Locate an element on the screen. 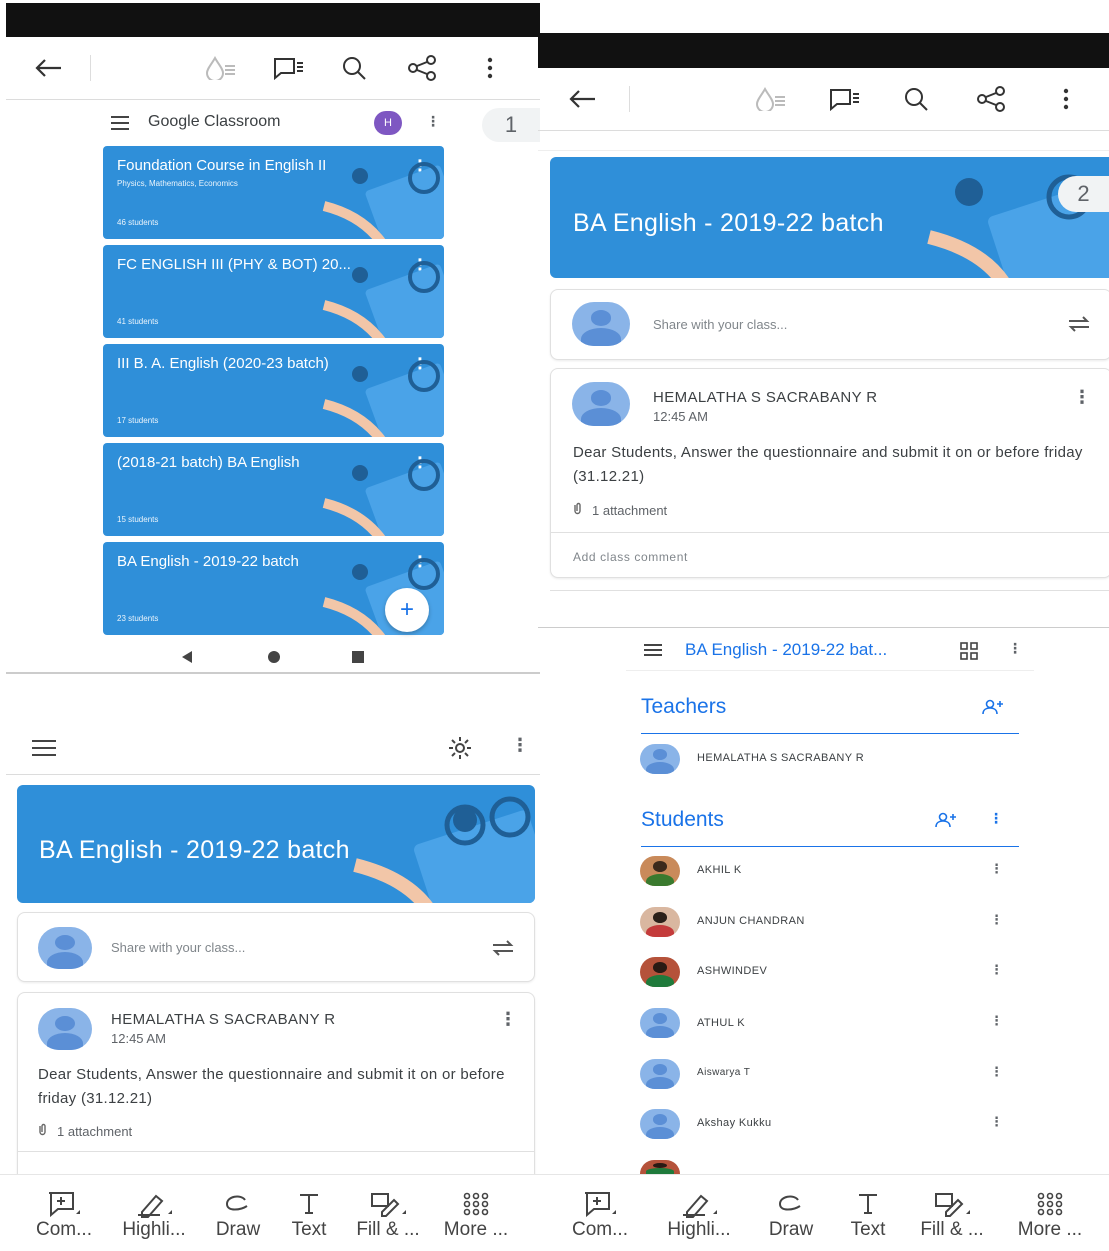  more-grid-icon is located at coordinates (1050, 1204).